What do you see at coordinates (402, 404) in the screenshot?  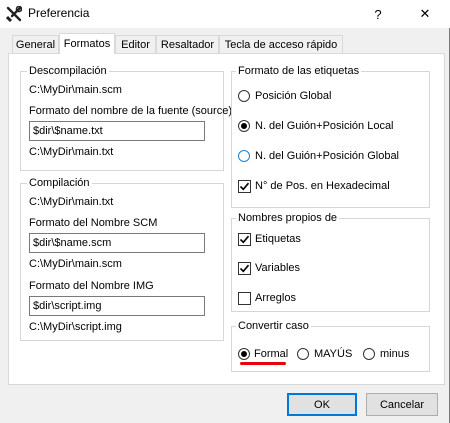 I see `cancel-button: Cancelar` at bounding box center [402, 404].